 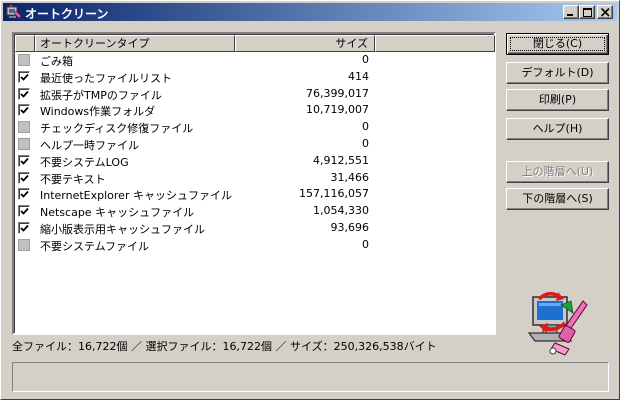 I want to click on maximize-button, so click(x=587, y=12).